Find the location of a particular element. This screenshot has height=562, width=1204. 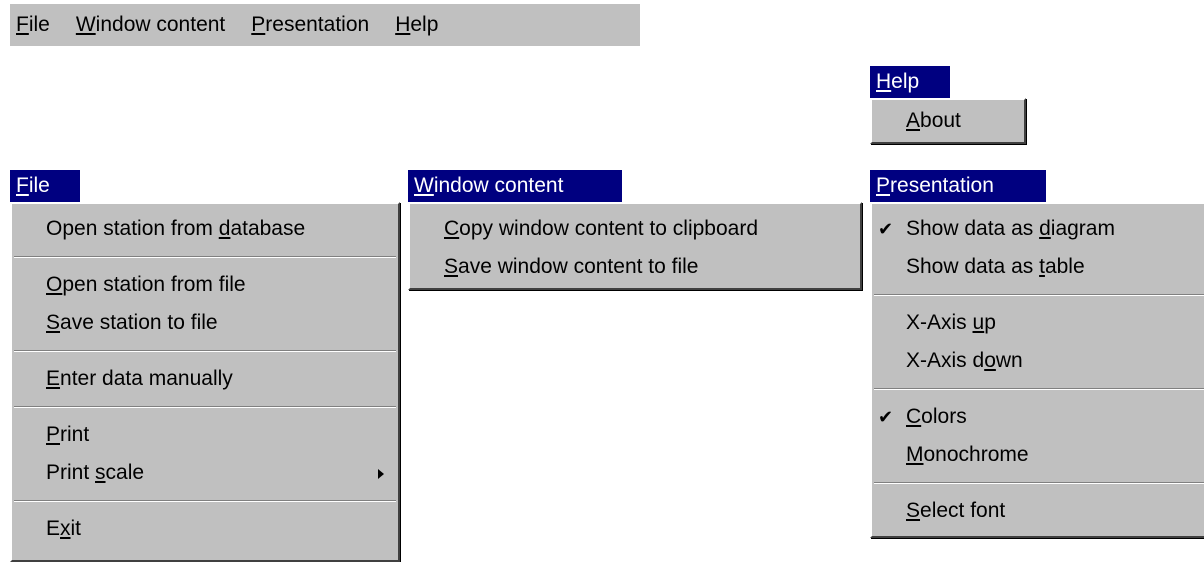

label-post: wn is located at coordinates (1009, 360).